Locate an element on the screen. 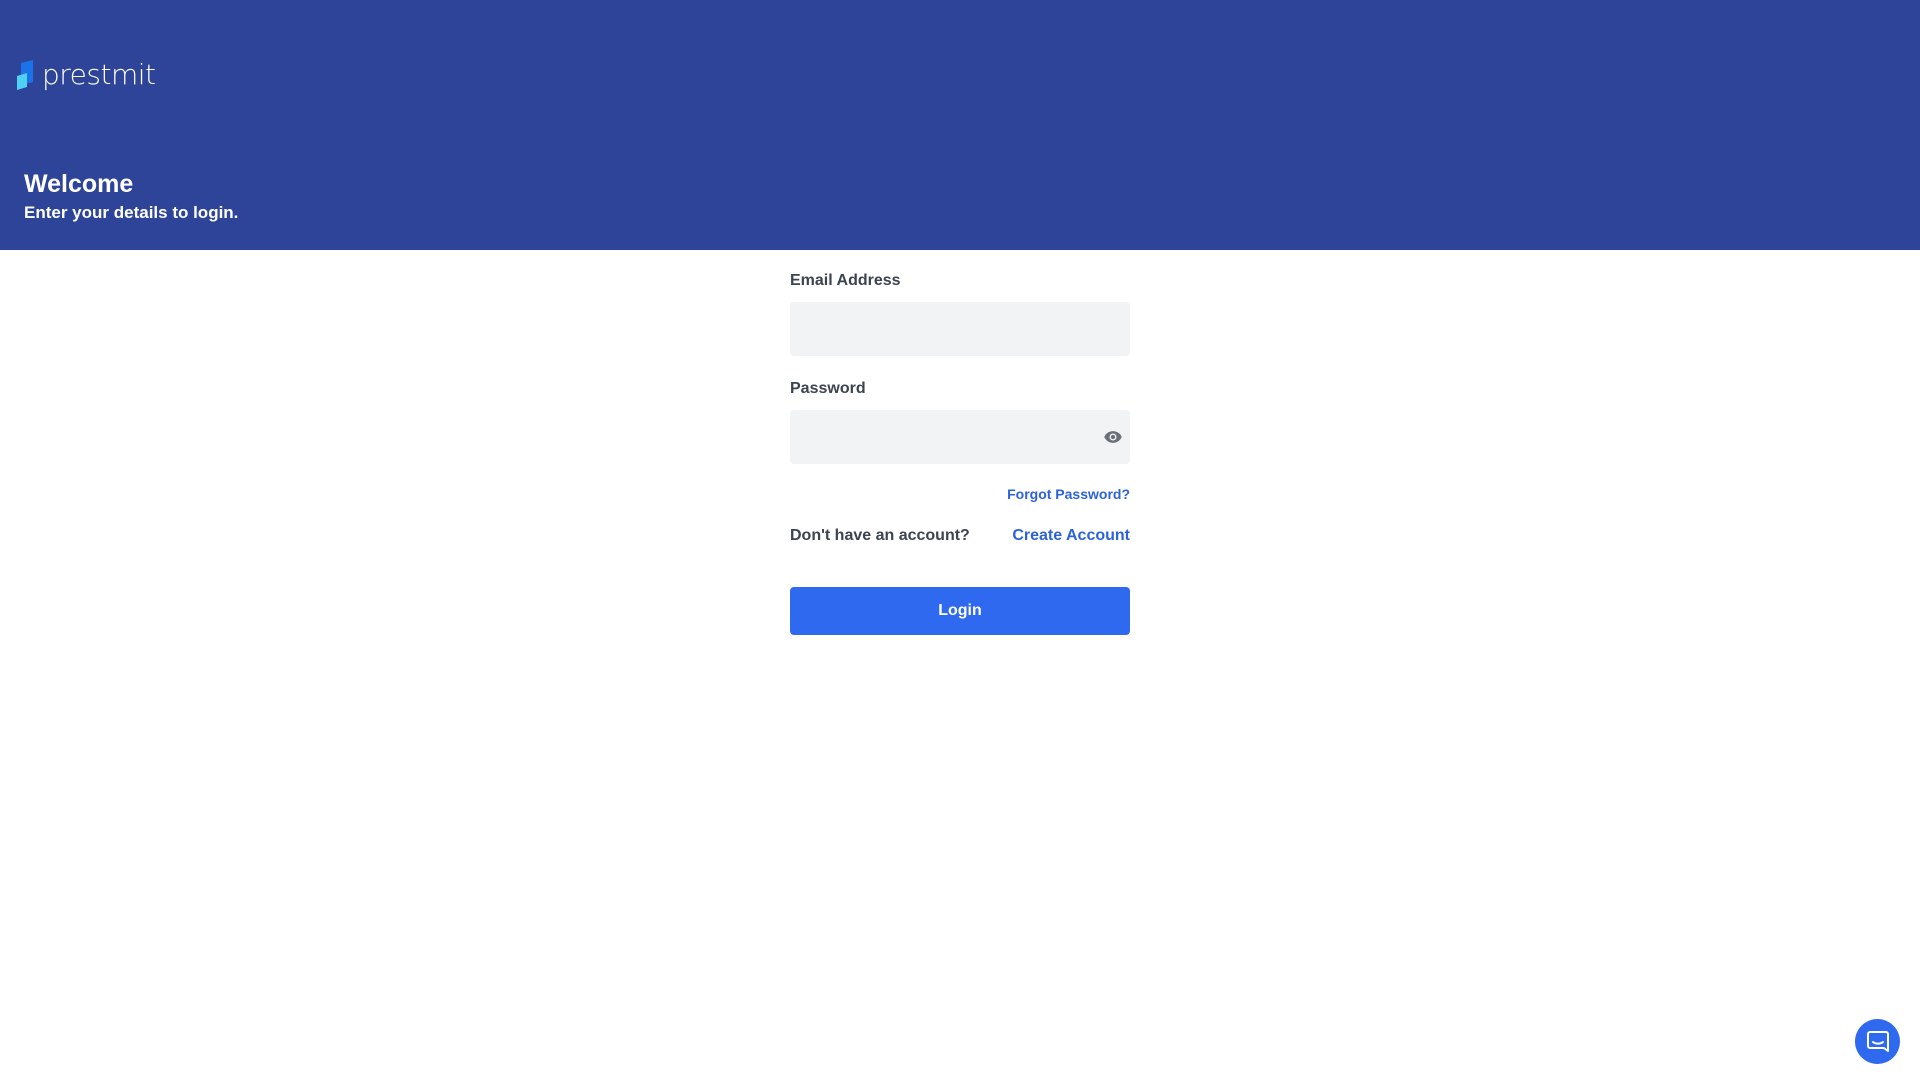 The width and height of the screenshot is (1920, 1080). chat-launcher-button is located at coordinates (1877, 1041).